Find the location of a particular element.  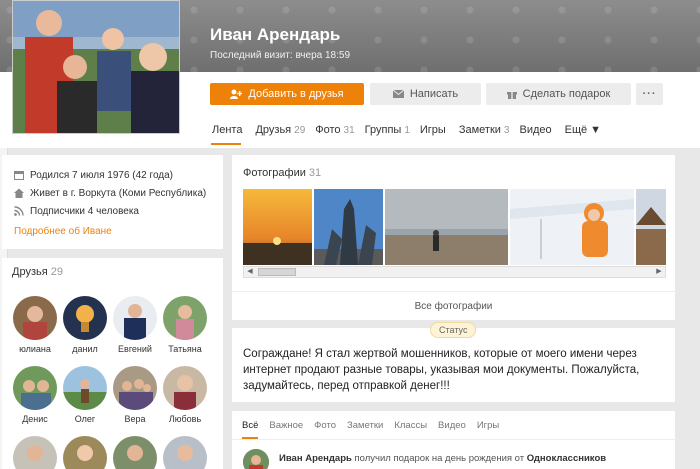

feed-tab-games: Игры is located at coordinates (488, 425).